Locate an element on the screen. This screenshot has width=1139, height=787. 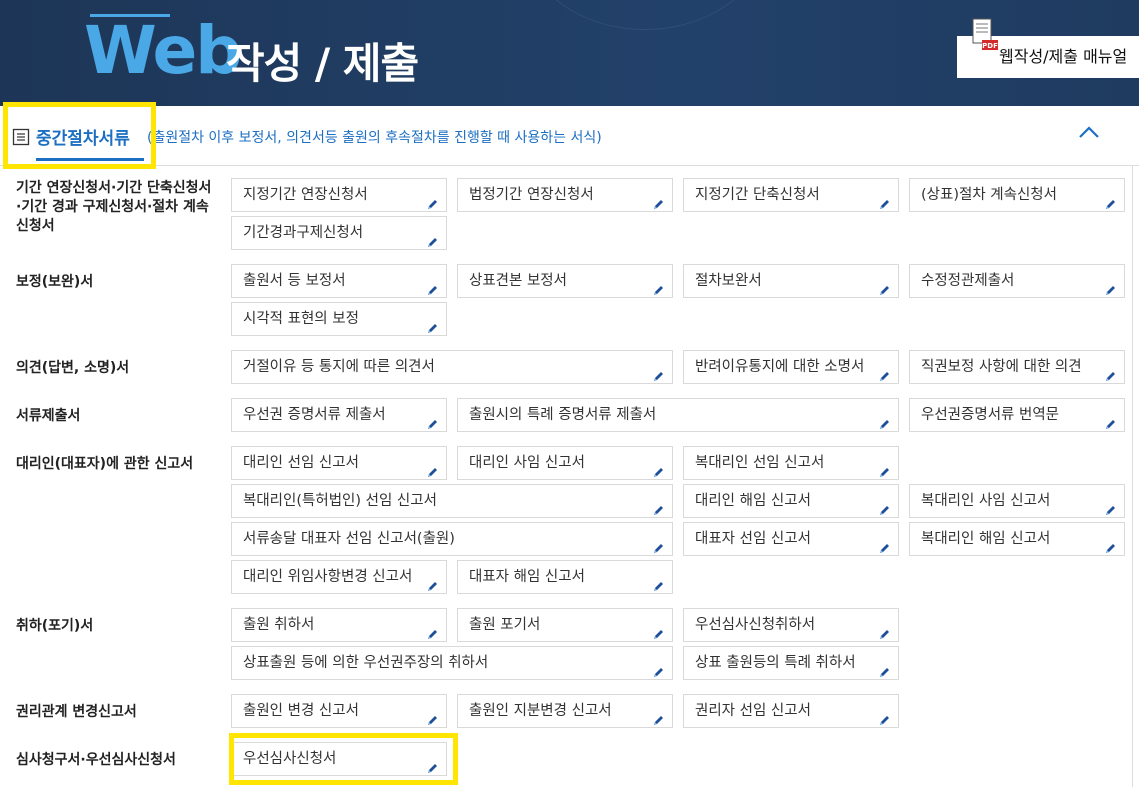
form-button: 복대리인 해임 신고서 is located at coordinates (1017, 539).